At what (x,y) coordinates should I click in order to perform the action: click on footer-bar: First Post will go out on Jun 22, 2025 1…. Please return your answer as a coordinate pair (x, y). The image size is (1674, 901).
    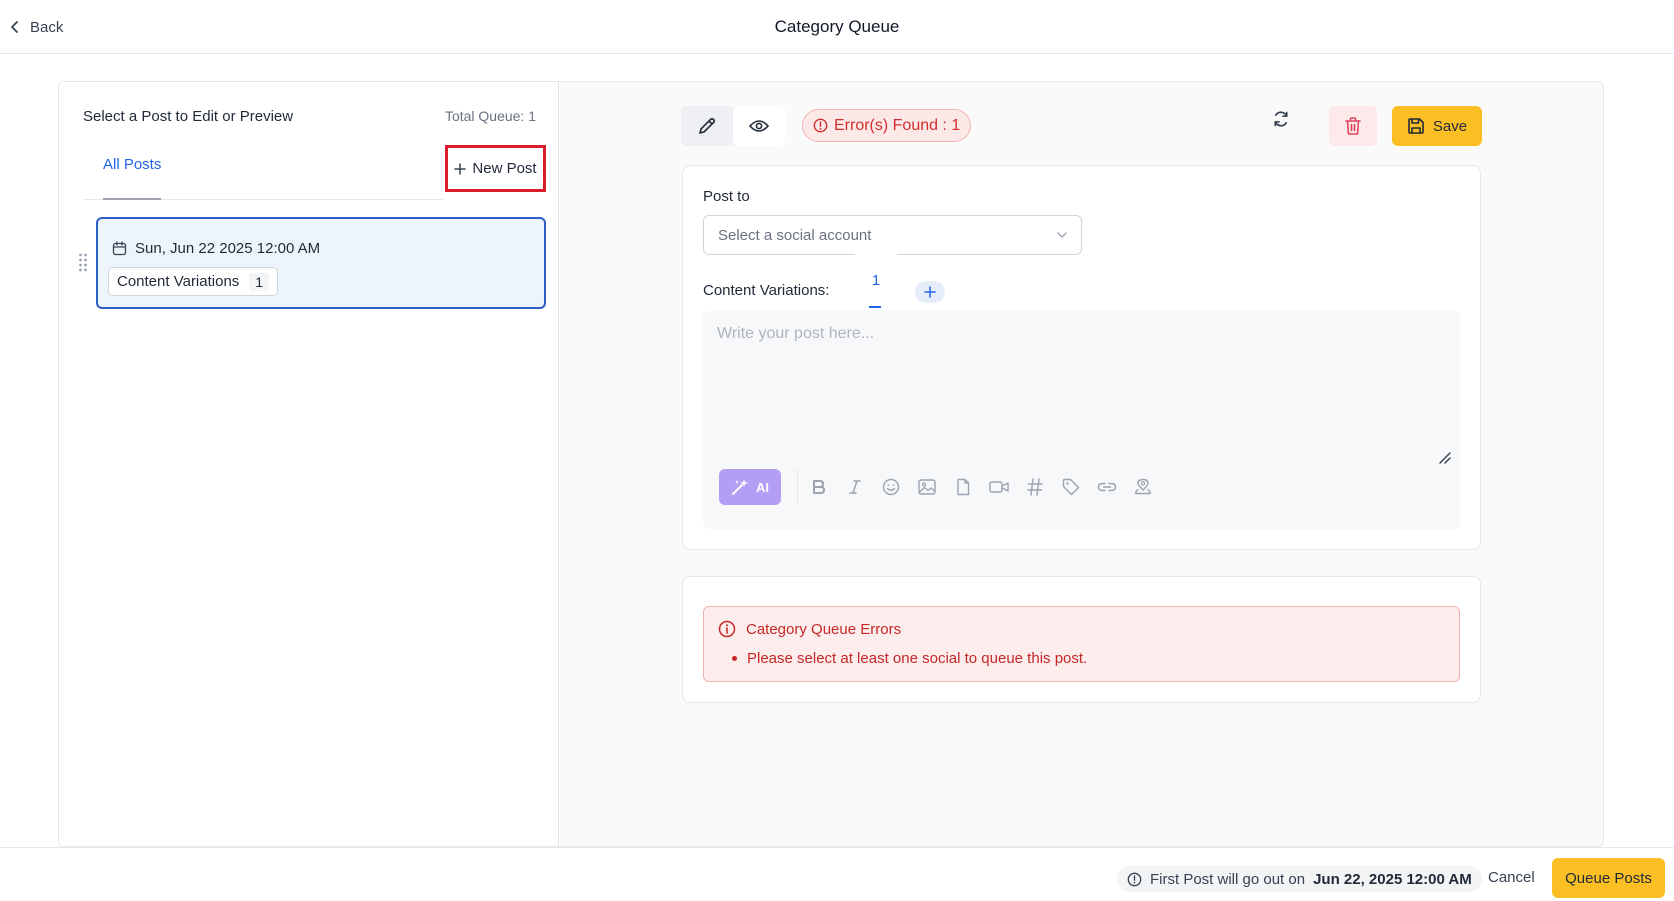
    Looking at the image, I should click on (837, 874).